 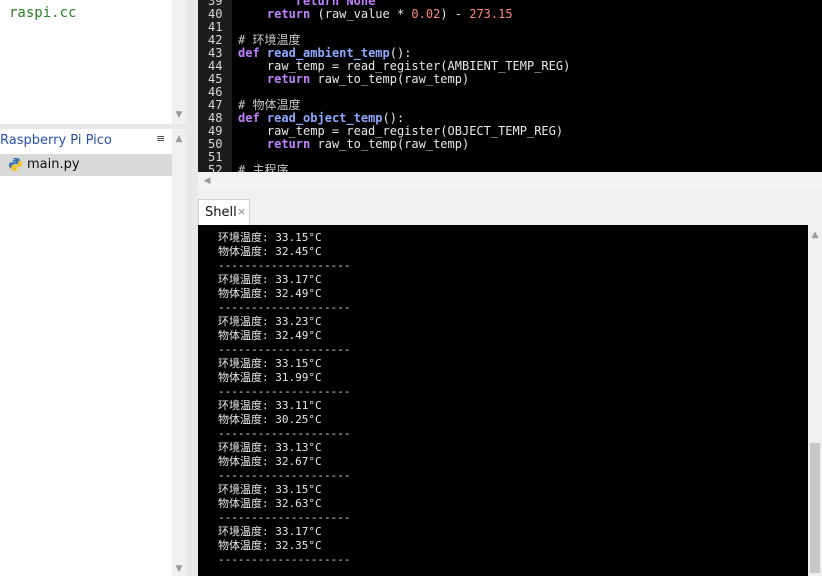 What do you see at coordinates (207, 181) in the screenshot?
I see `scroll-left-icon: ◀` at bounding box center [207, 181].